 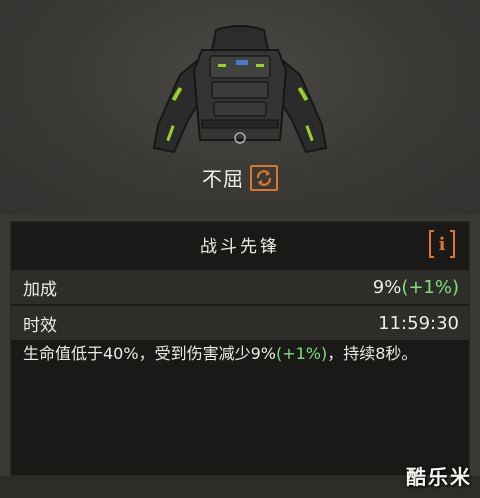 What do you see at coordinates (240, 287) in the screenshot?
I see `stat-row-bonus: 加成 9%(+1%)` at bounding box center [240, 287].